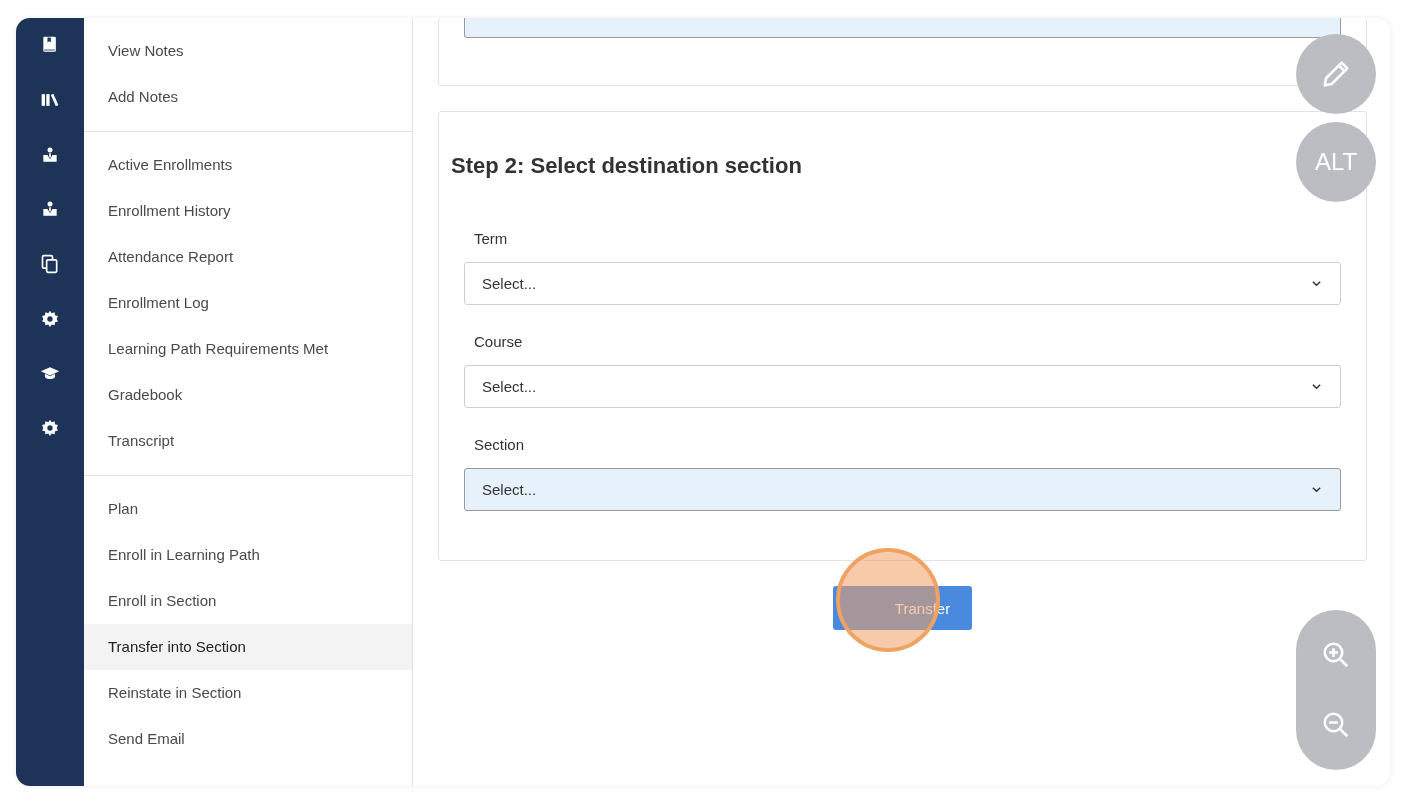 This screenshot has height=810, width=1410. Describe the element at coordinates (248, 739) in the screenshot. I see `menu-item: Send Email` at that location.